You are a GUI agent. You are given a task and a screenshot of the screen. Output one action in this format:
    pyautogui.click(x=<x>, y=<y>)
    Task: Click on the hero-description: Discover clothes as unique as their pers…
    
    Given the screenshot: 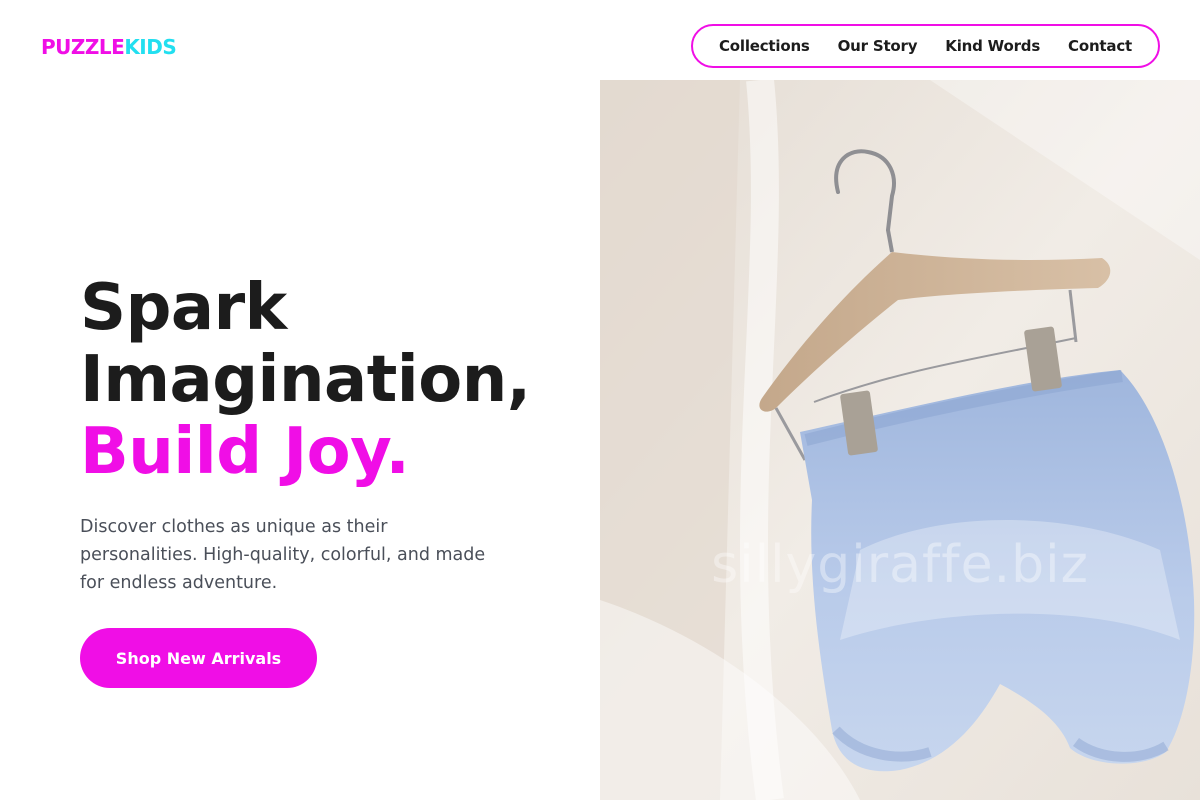 What is the action you would take?
    pyautogui.click(x=283, y=555)
    